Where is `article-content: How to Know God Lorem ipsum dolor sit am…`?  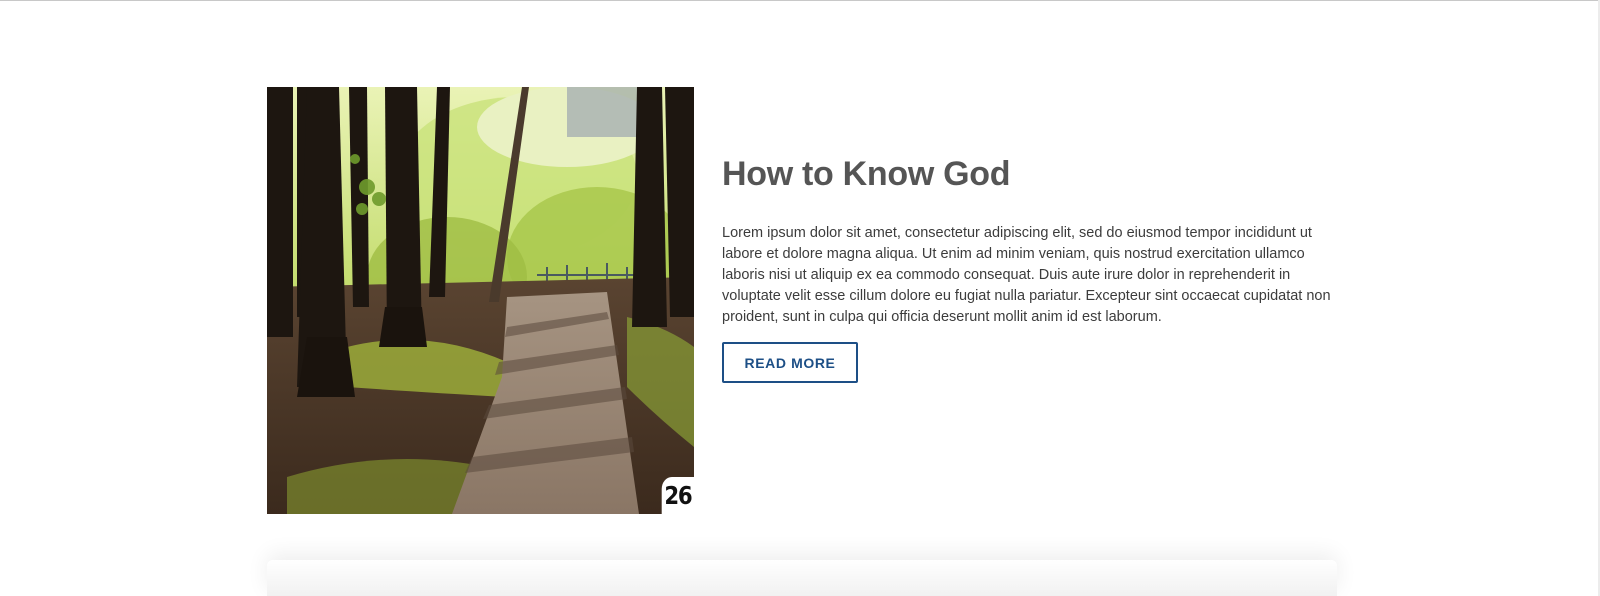
article-content: How to Know God Lorem ipsum dolor sit am… is located at coordinates (1032, 268).